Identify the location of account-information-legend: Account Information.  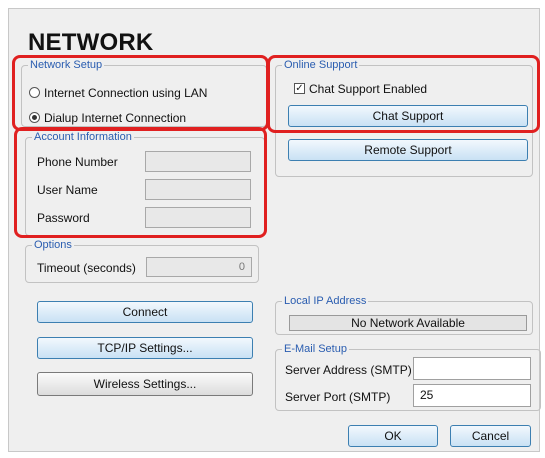
(83, 137).